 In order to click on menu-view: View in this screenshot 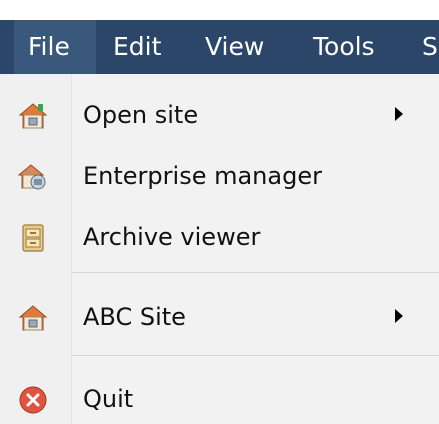, I will do `click(234, 47)`.